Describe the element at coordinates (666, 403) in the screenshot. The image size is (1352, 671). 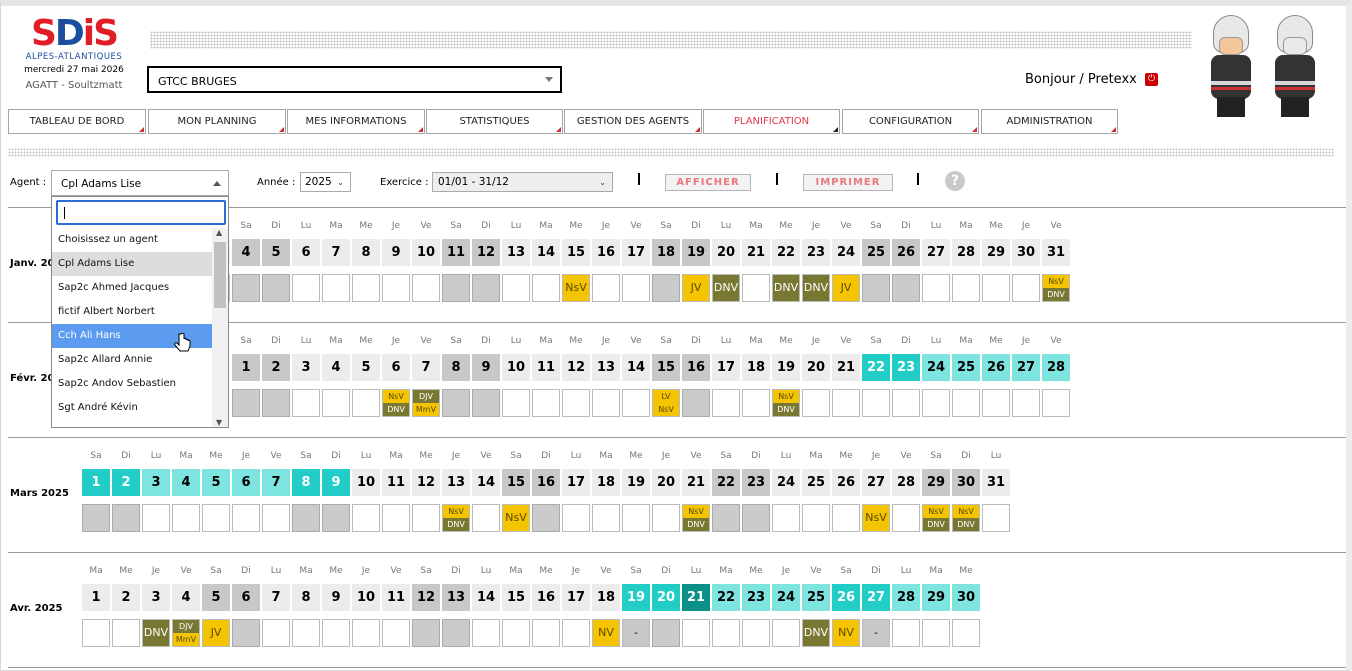
I see `day-assignment-cell: LV NsV` at that location.